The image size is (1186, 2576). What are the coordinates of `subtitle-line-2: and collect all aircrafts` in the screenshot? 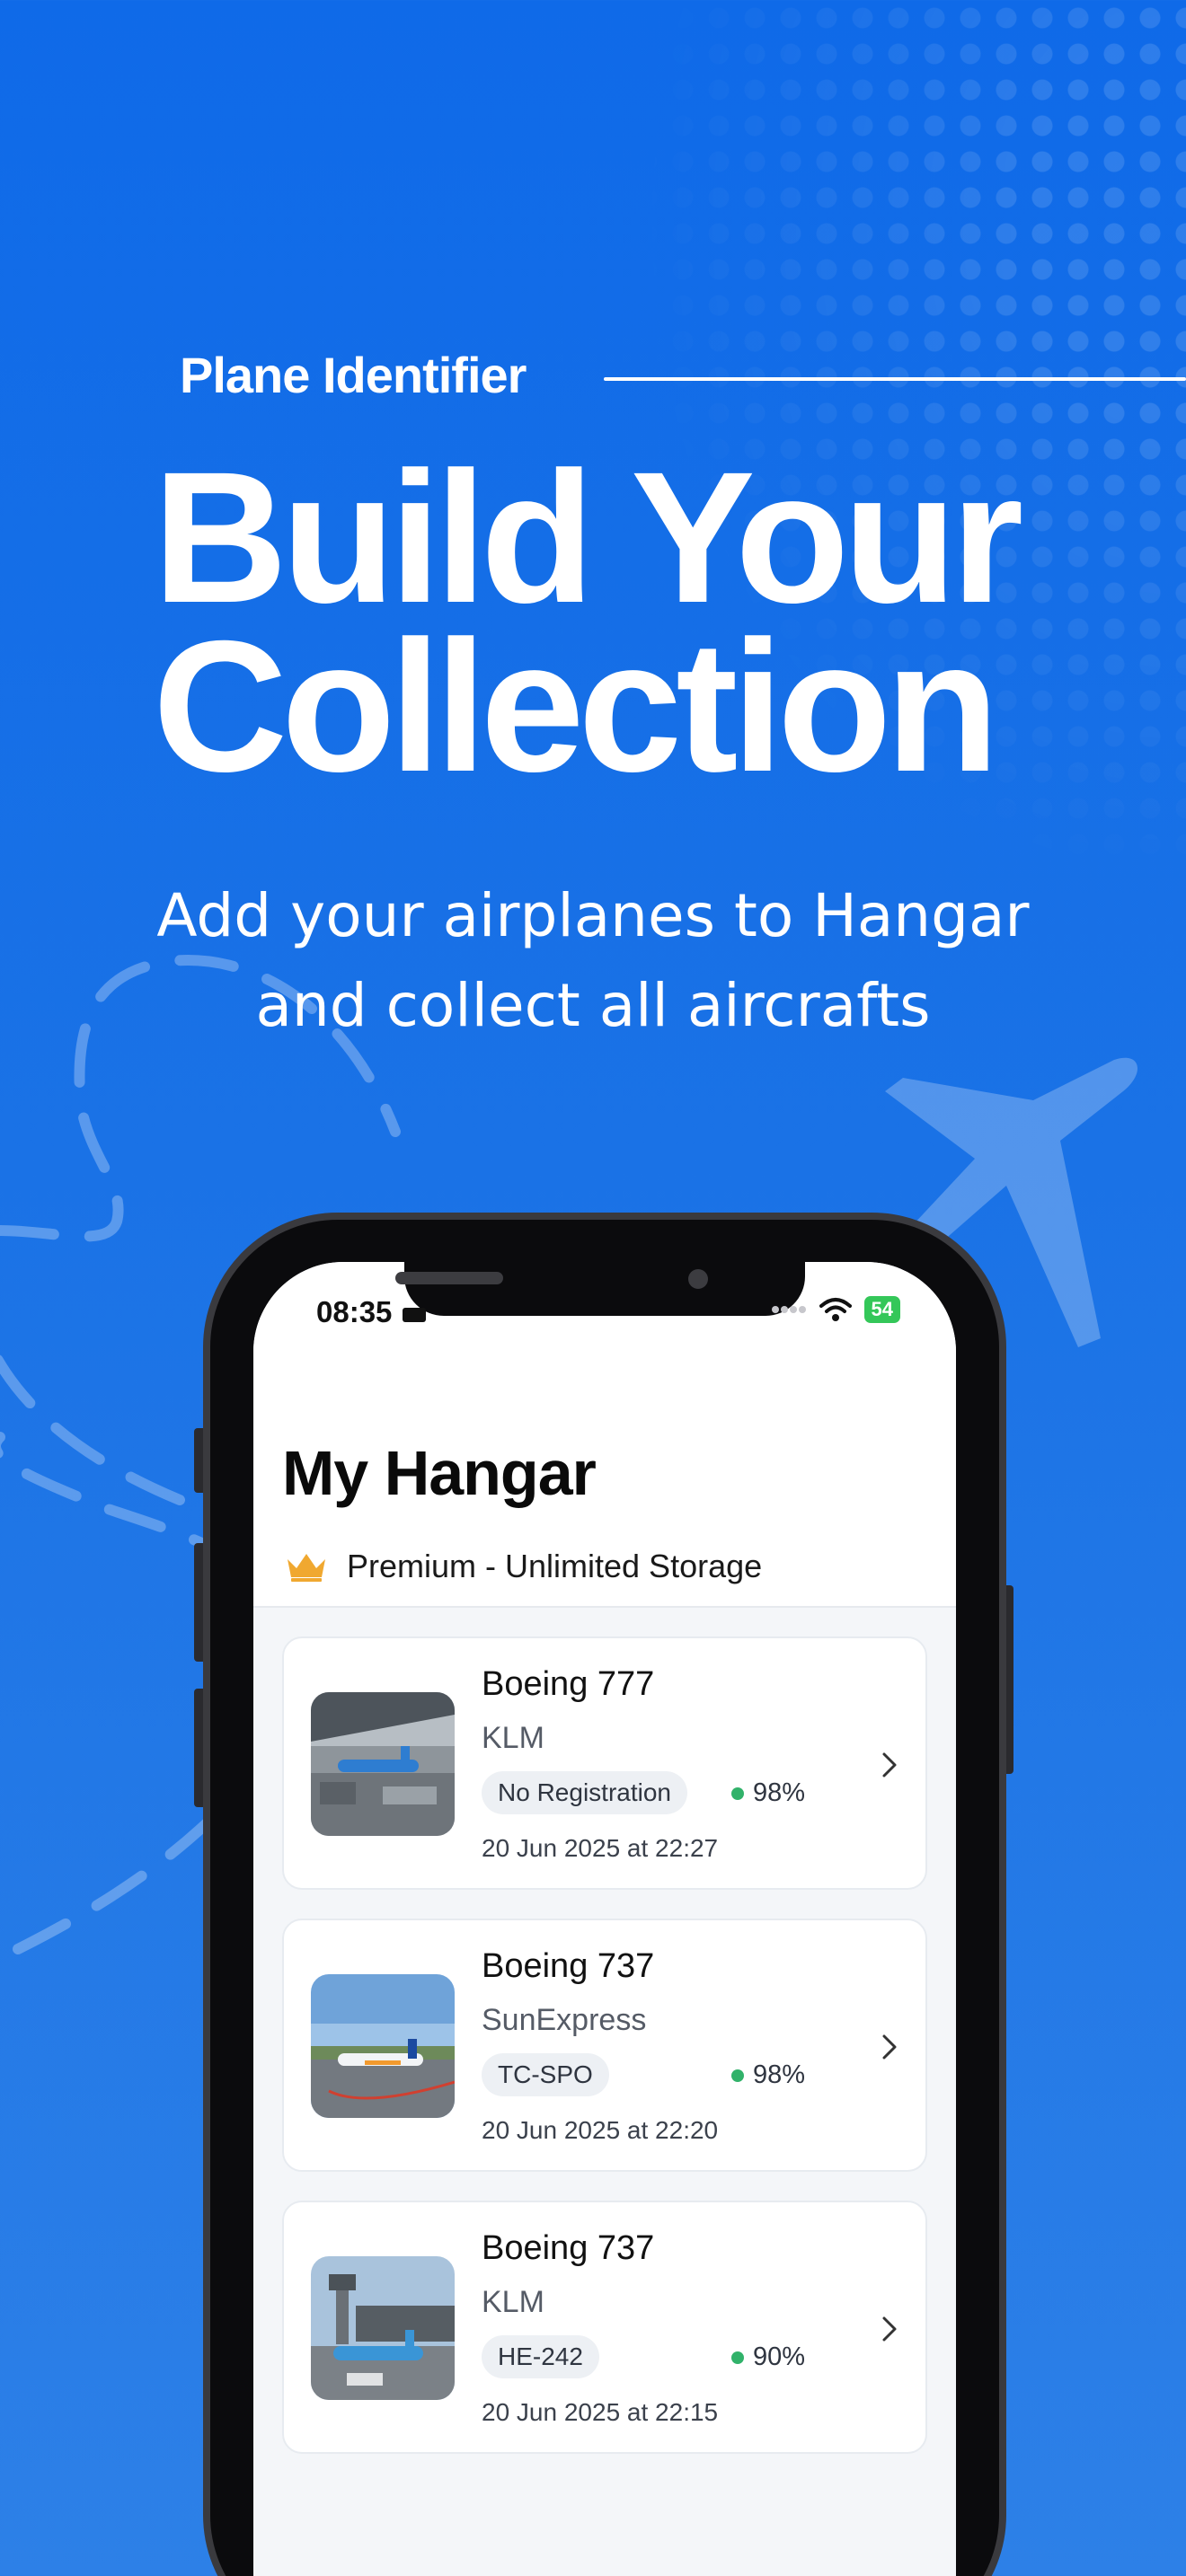 It's located at (593, 1005).